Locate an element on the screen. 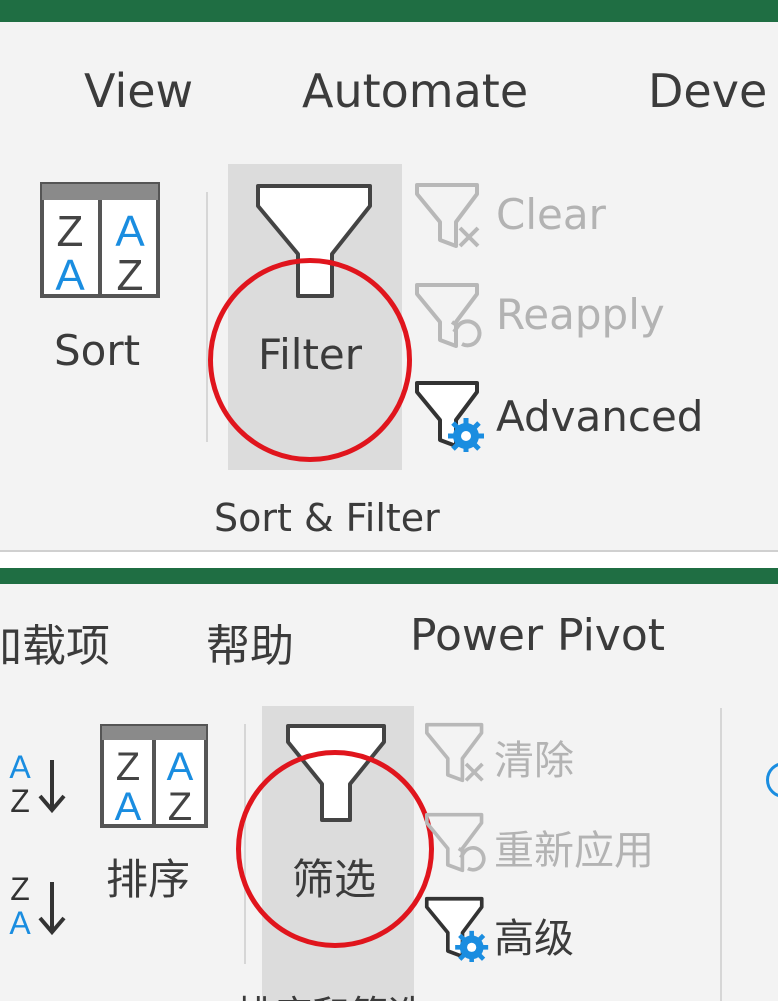 The image size is (778, 1001). group-divider is located at coordinates (207, 317).